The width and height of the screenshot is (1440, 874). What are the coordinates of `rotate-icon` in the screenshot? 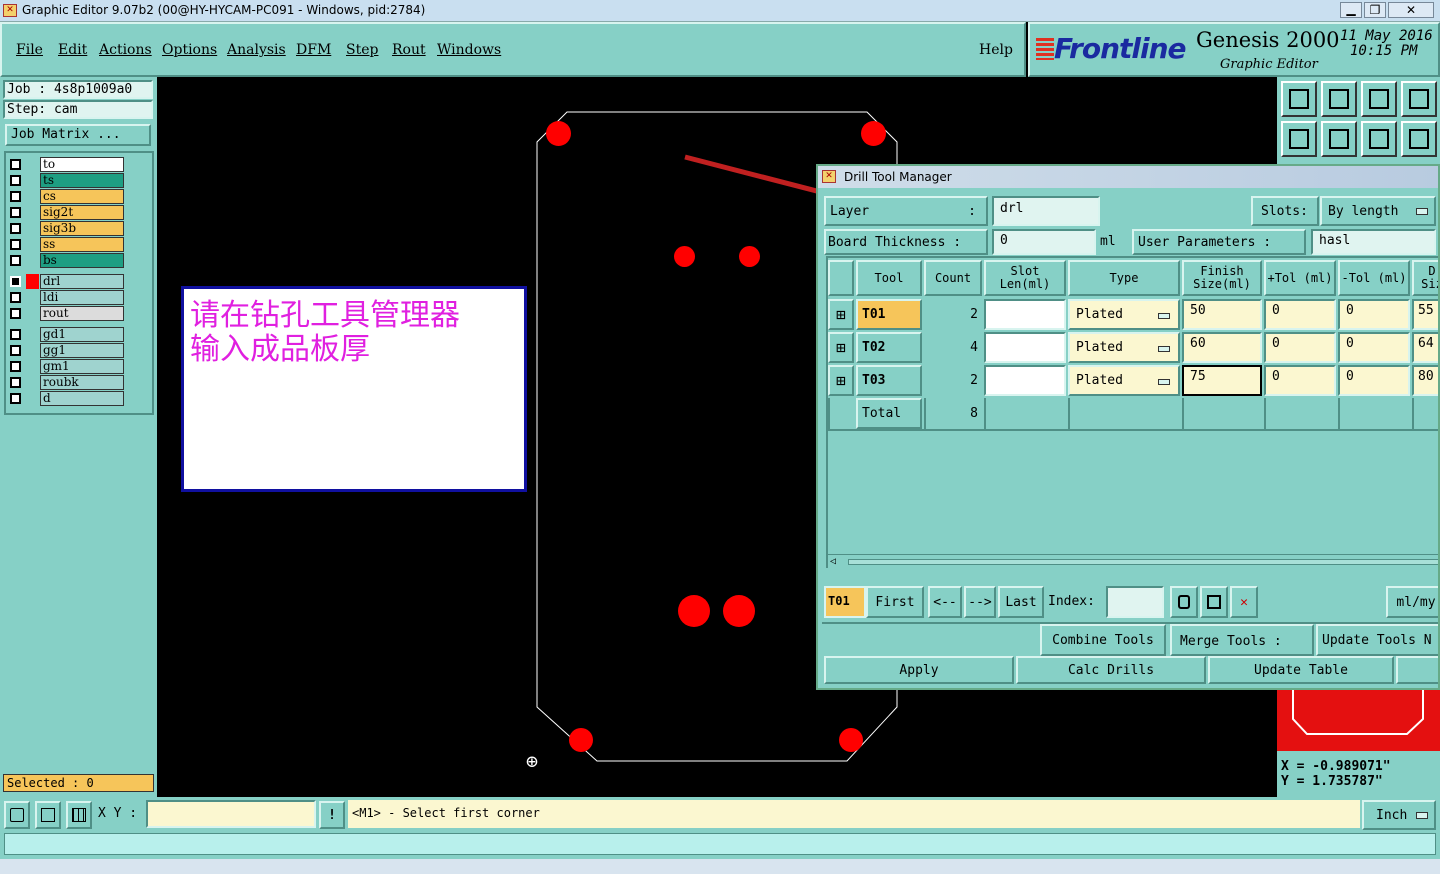 It's located at (1379, 139).